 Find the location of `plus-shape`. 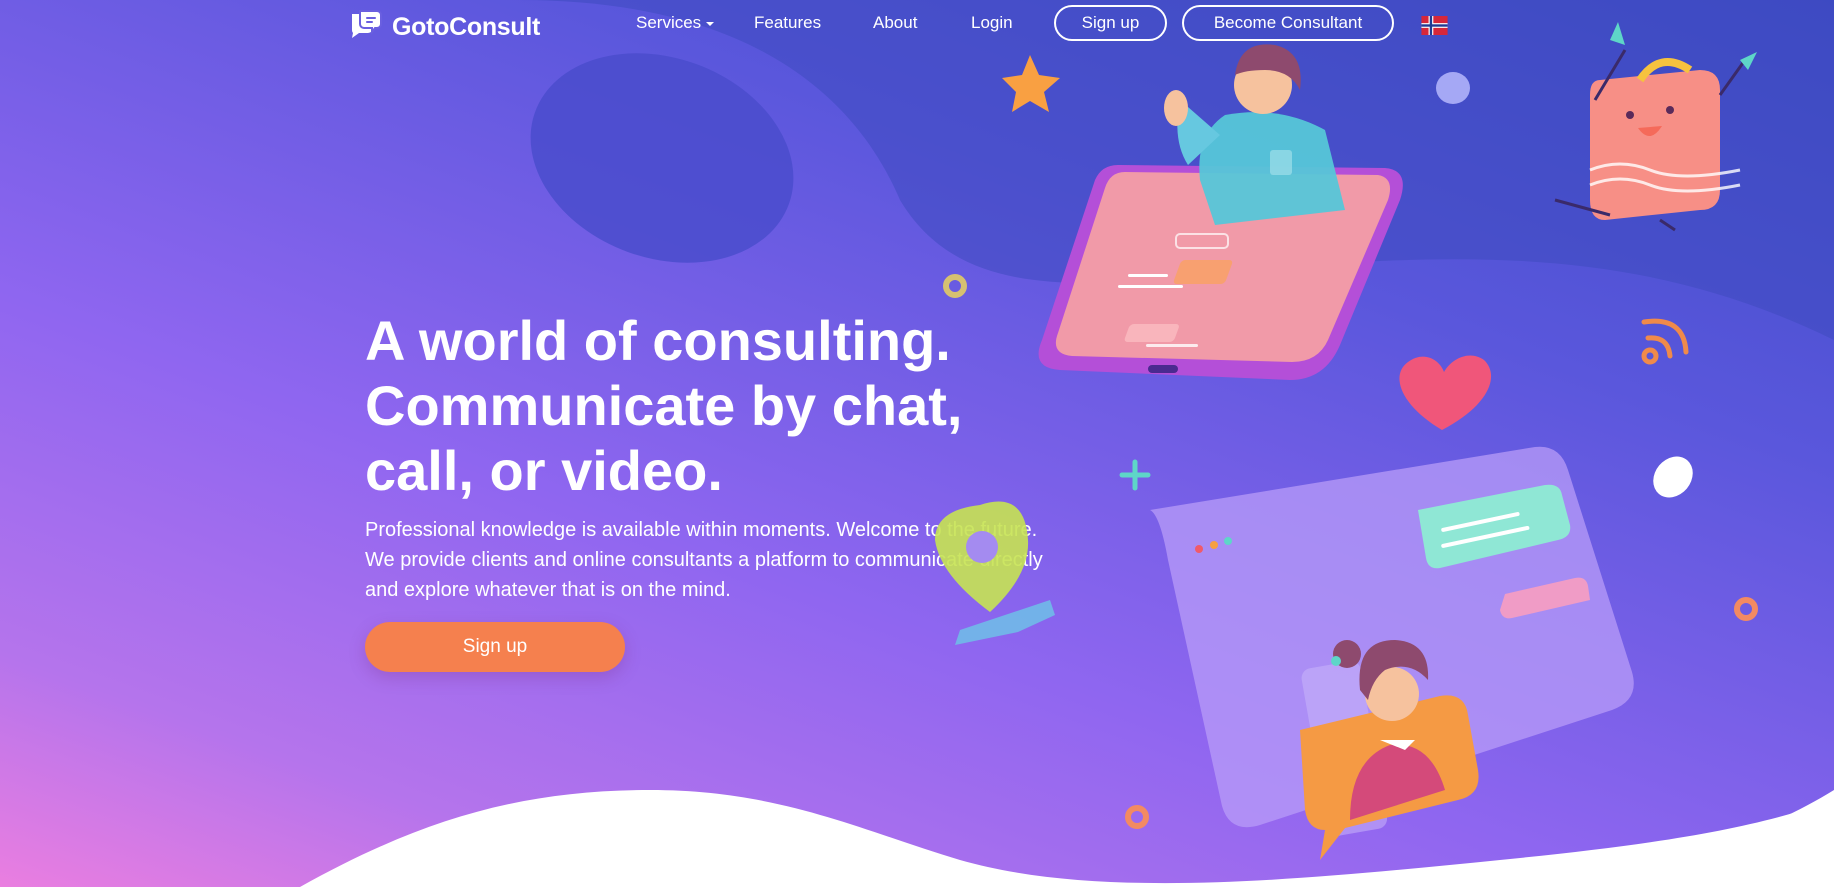

plus-shape is located at coordinates (1135, 475).